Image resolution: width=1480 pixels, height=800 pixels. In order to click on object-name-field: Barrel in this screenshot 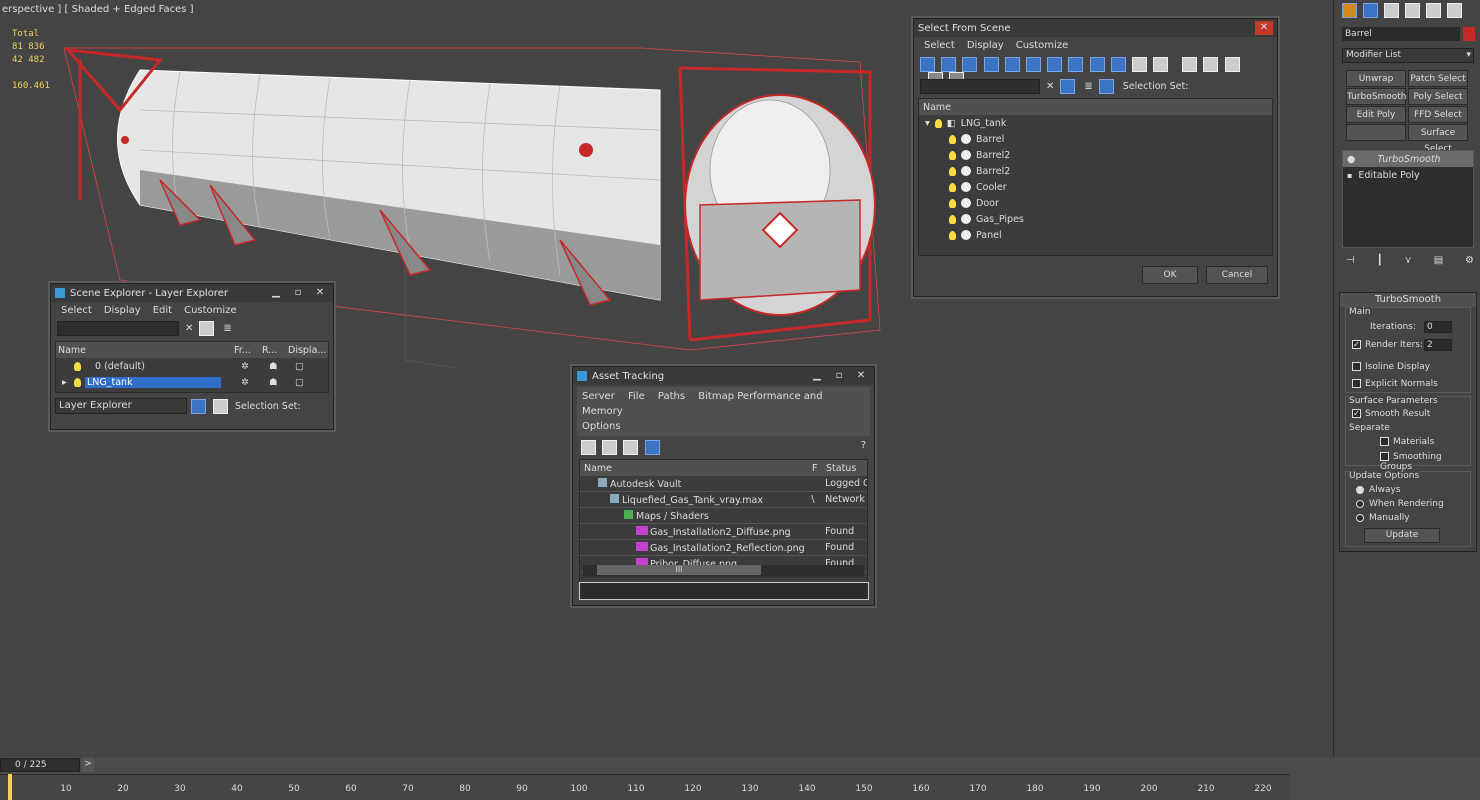, I will do `click(1401, 34)`.